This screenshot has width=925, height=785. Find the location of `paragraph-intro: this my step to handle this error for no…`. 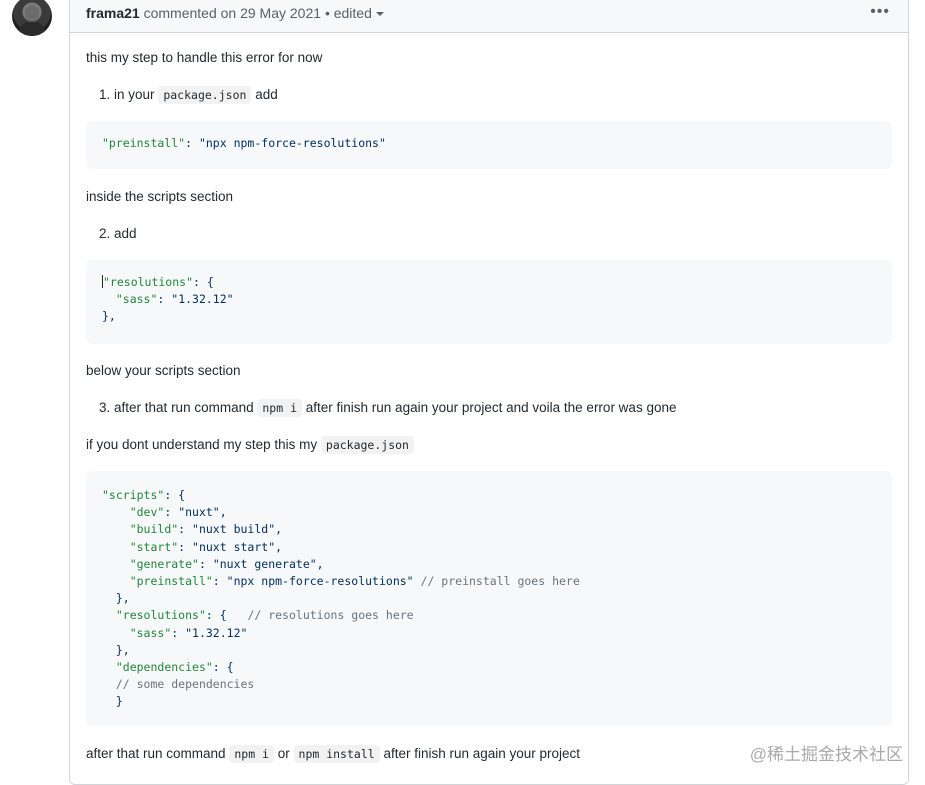

paragraph-intro: this my step to handle this error for no… is located at coordinates (204, 57).